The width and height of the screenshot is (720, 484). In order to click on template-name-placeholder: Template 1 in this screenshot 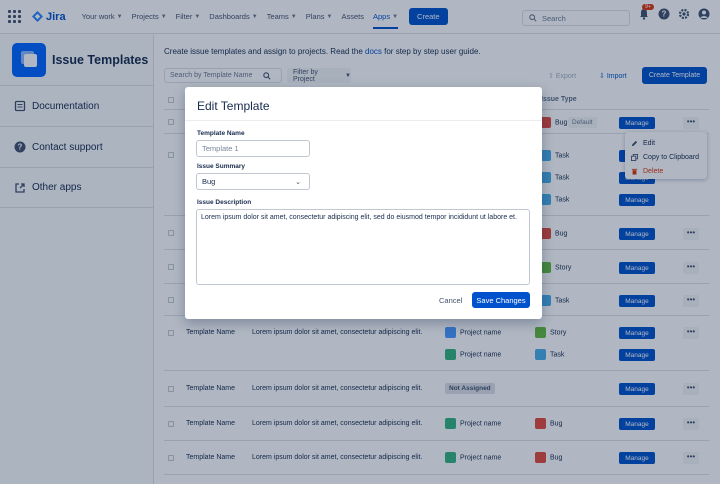, I will do `click(220, 148)`.